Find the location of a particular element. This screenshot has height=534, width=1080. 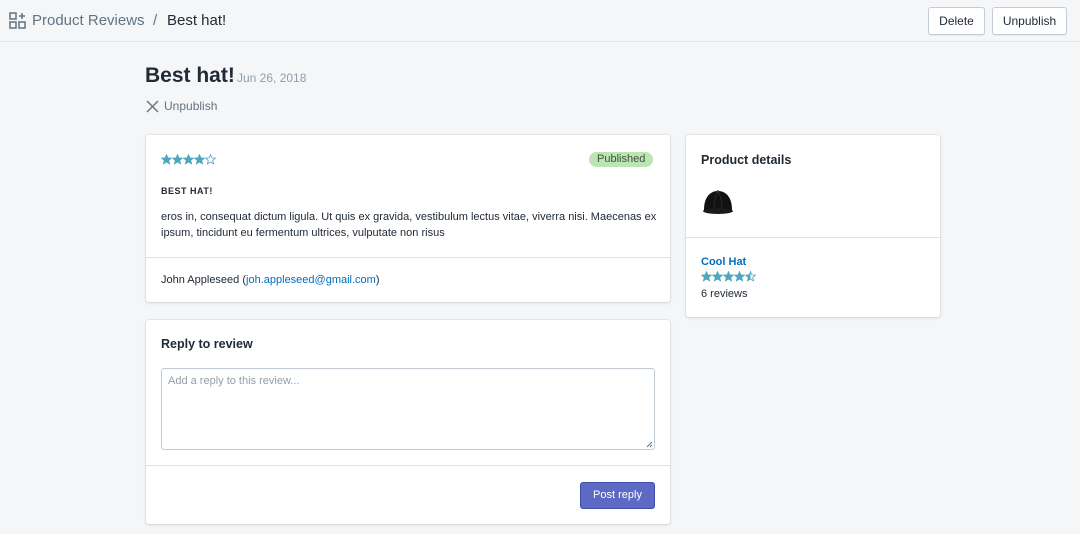

close-icon is located at coordinates (152, 106).